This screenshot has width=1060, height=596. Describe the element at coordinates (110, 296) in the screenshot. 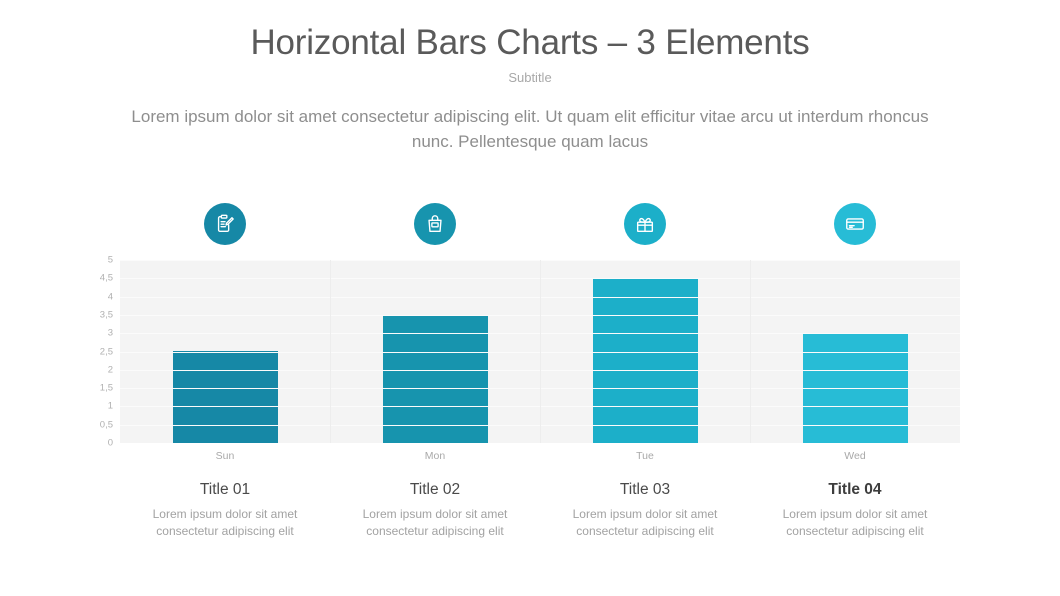

I see `y-axis-tick: 4` at that location.